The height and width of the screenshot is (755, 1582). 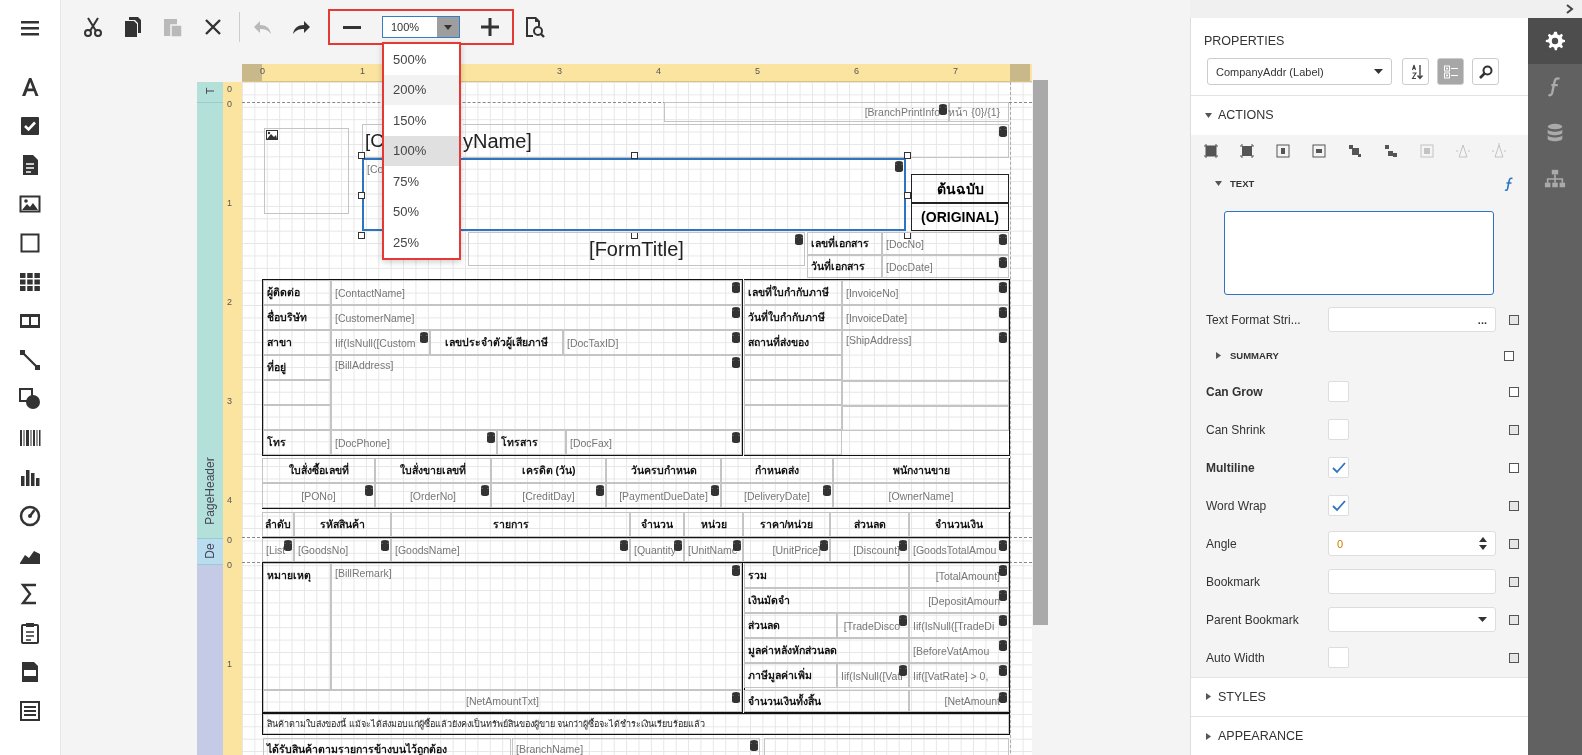 What do you see at coordinates (736, 141) in the screenshot?
I see `report-title: yName]` at bounding box center [736, 141].